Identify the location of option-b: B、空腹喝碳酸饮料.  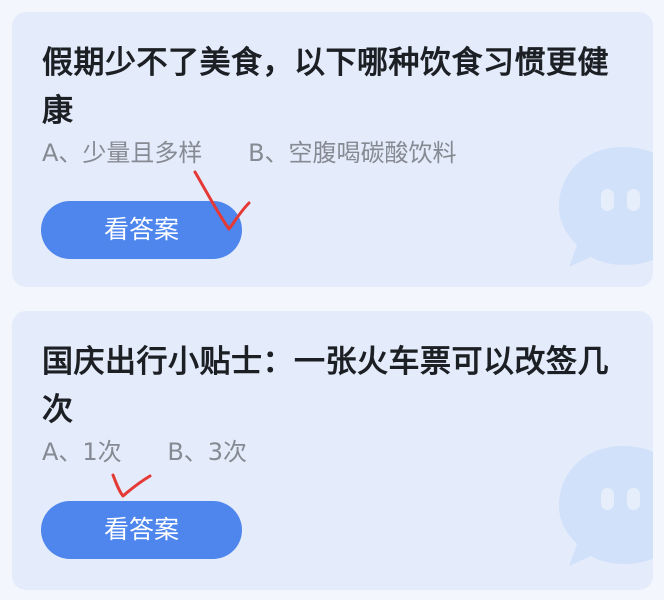
(352, 153).